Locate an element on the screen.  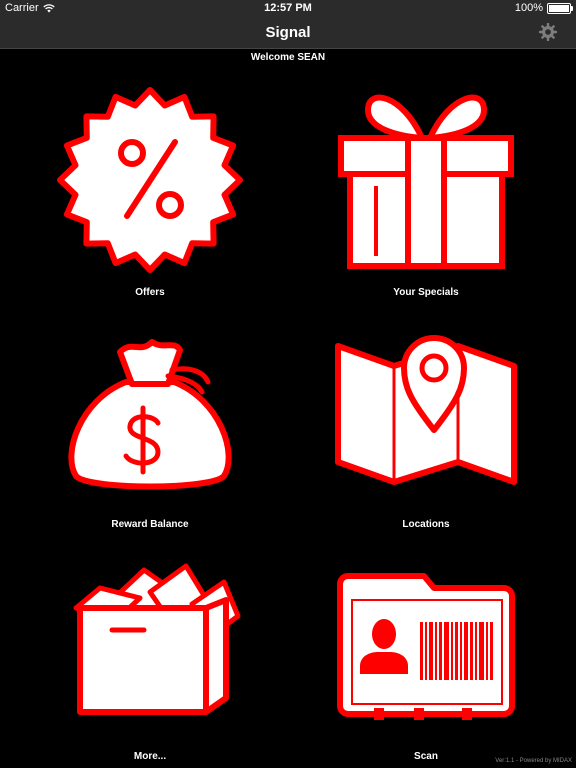
gift-icon is located at coordinates (426, 181).